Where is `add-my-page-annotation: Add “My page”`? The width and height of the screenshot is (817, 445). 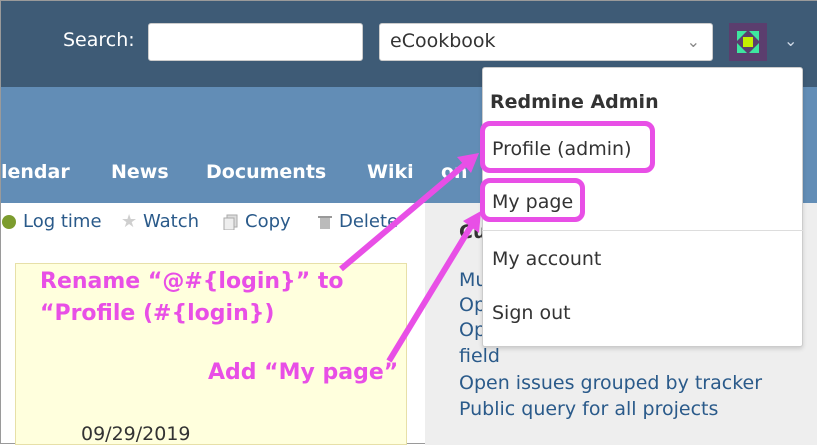
add-my-page-annotation: Add “My page” is located at coordinates (303, 372).